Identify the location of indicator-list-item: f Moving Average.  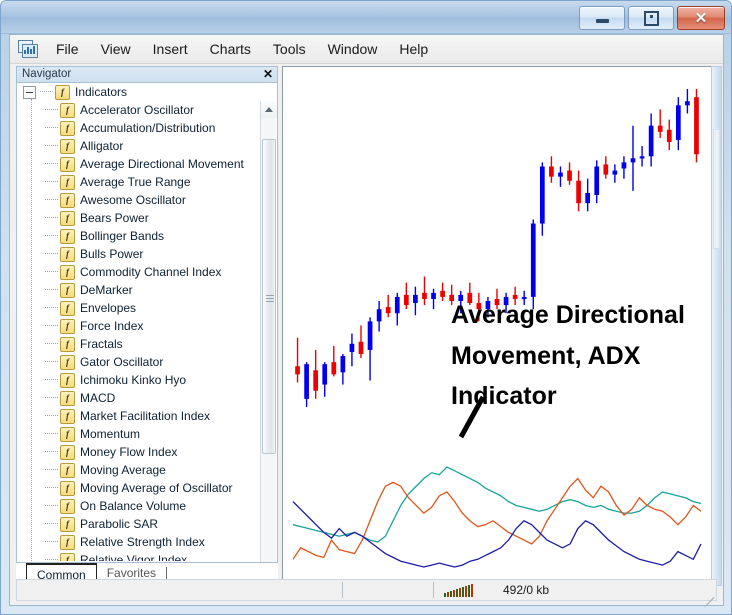
(139, 470).